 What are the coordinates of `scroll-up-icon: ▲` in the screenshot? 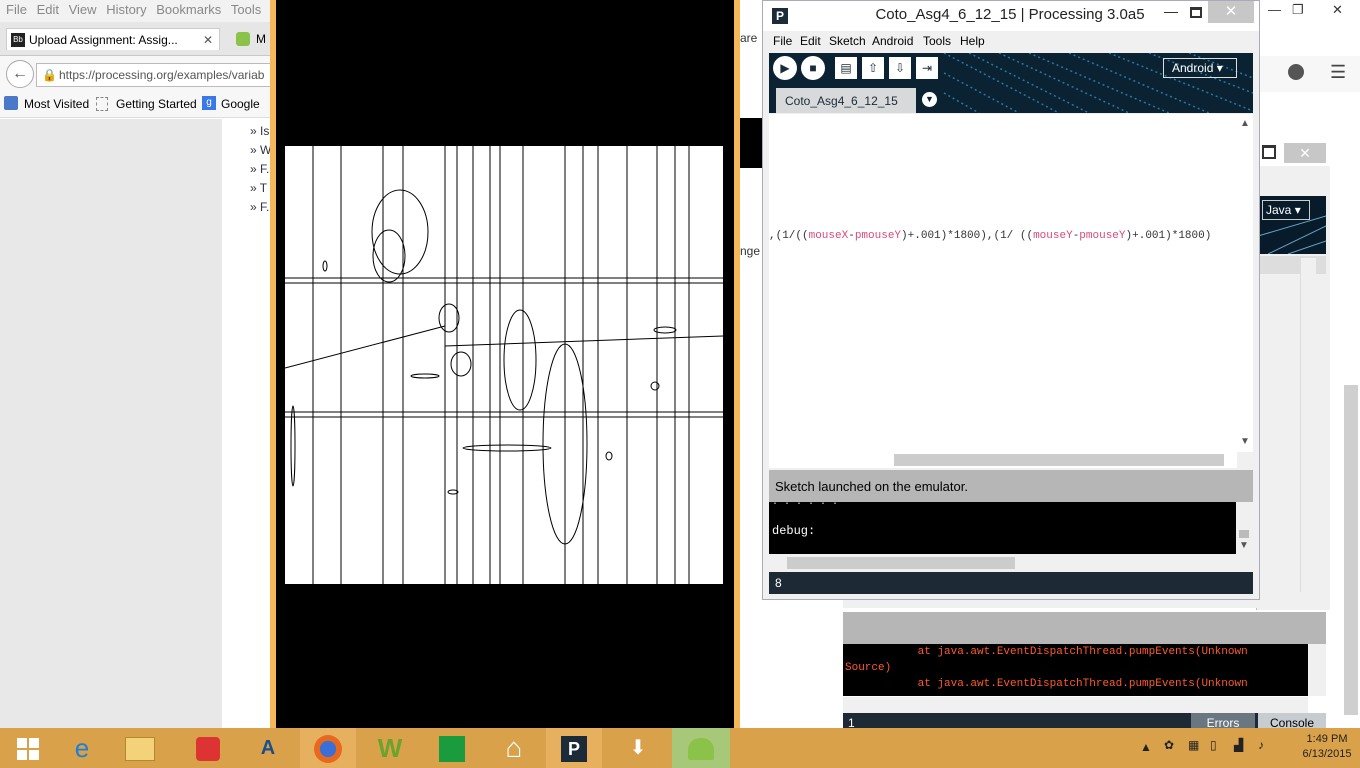 It's located at (1245, 123).